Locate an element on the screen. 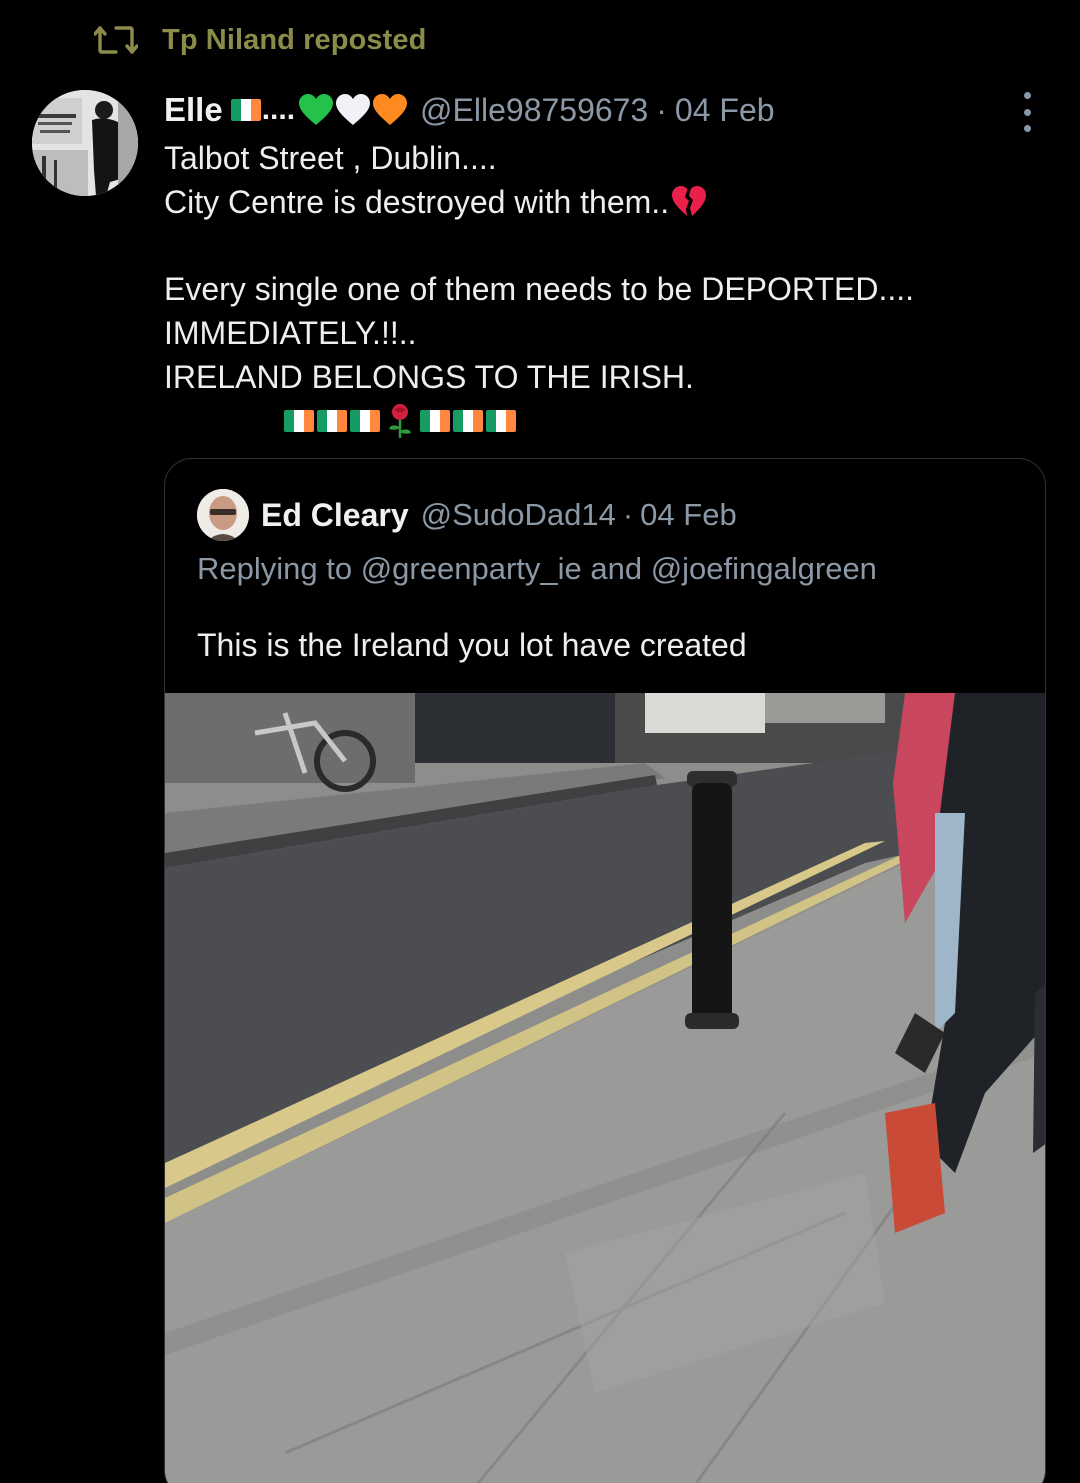 The image size is (1080, 1483). quote-avatar is located at coordinates (223, 515).